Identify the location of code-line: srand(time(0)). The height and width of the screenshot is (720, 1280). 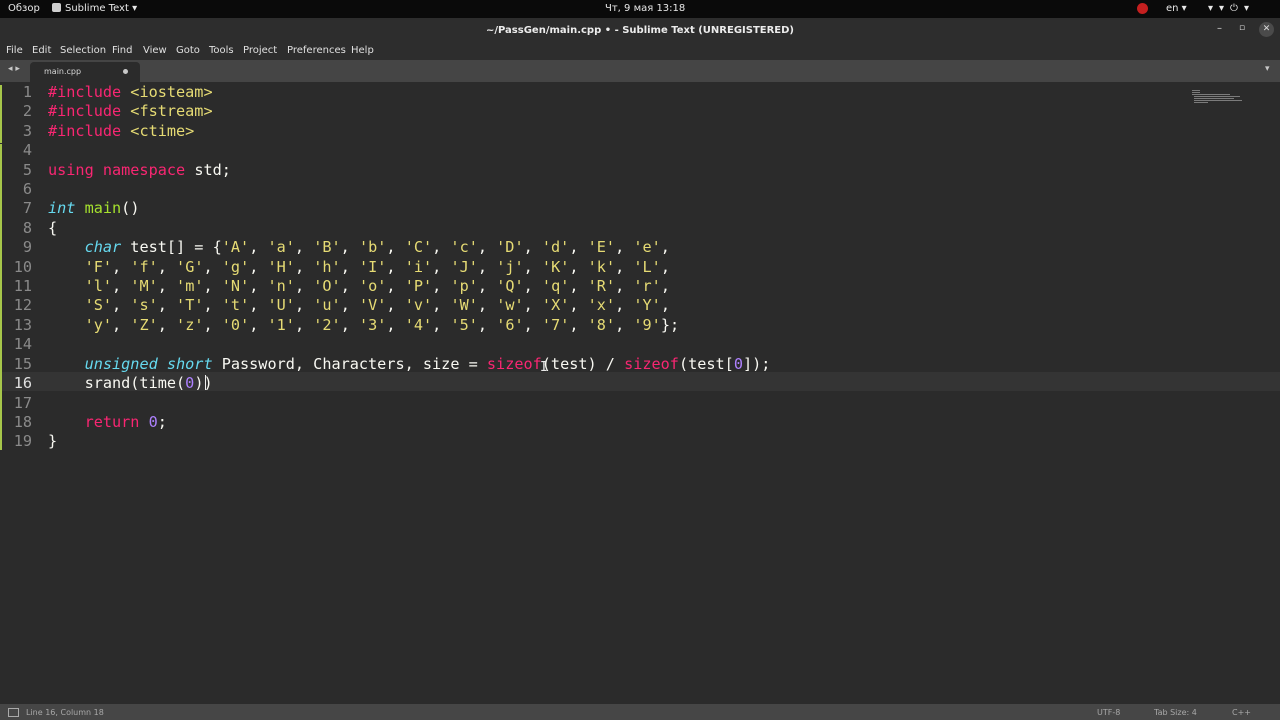
(130, 383).